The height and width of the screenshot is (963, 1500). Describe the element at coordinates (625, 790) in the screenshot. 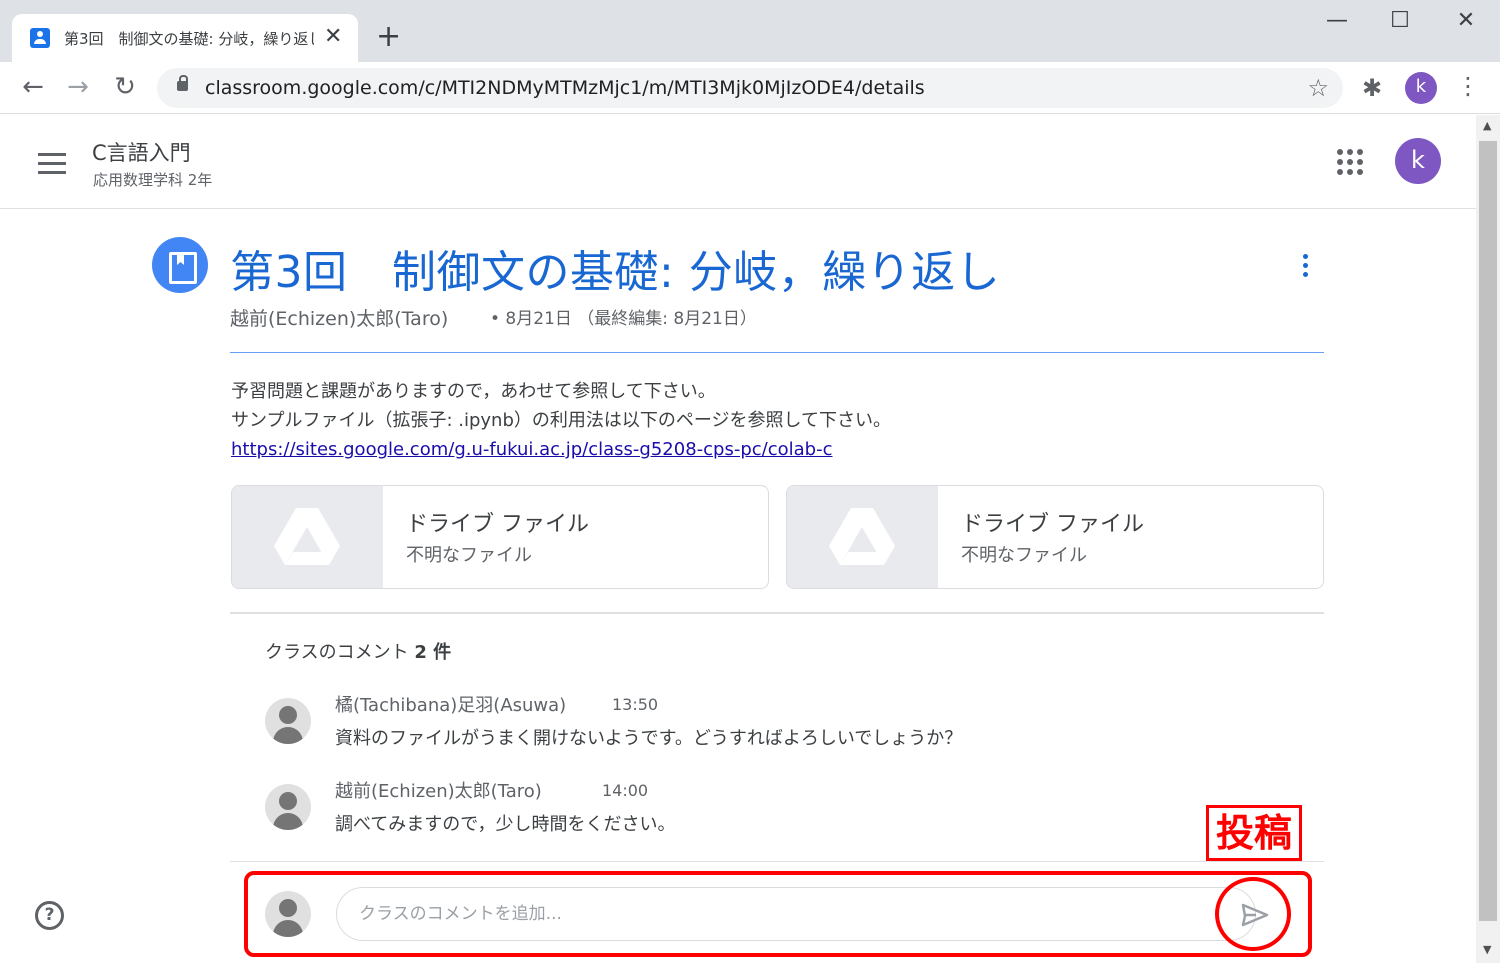

I see `comment-time: 14:00` at that location.